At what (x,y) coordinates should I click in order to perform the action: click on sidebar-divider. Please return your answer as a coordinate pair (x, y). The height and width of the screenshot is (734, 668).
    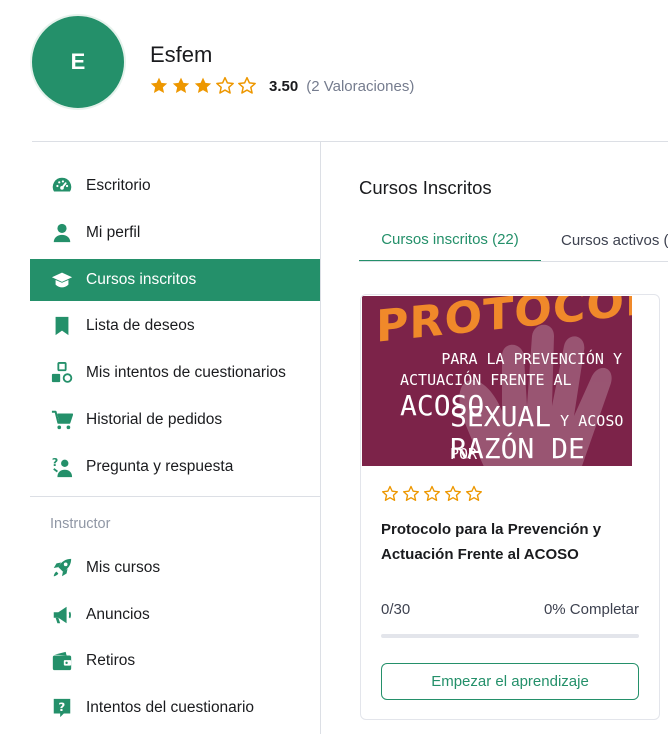
    Looking at the image, I should click on (320, 437).